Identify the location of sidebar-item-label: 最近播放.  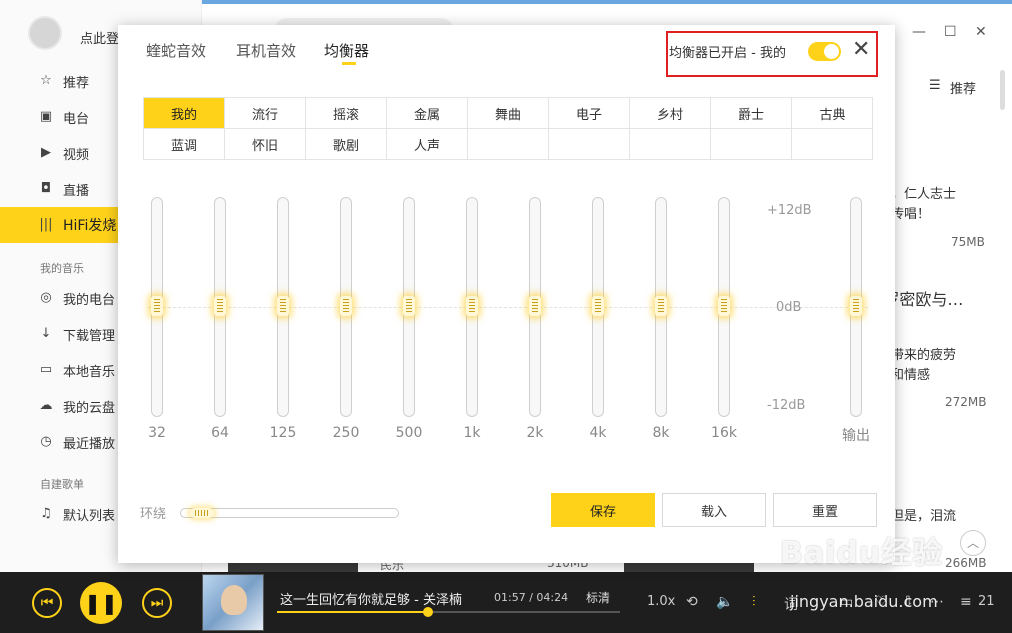
(89, 444).